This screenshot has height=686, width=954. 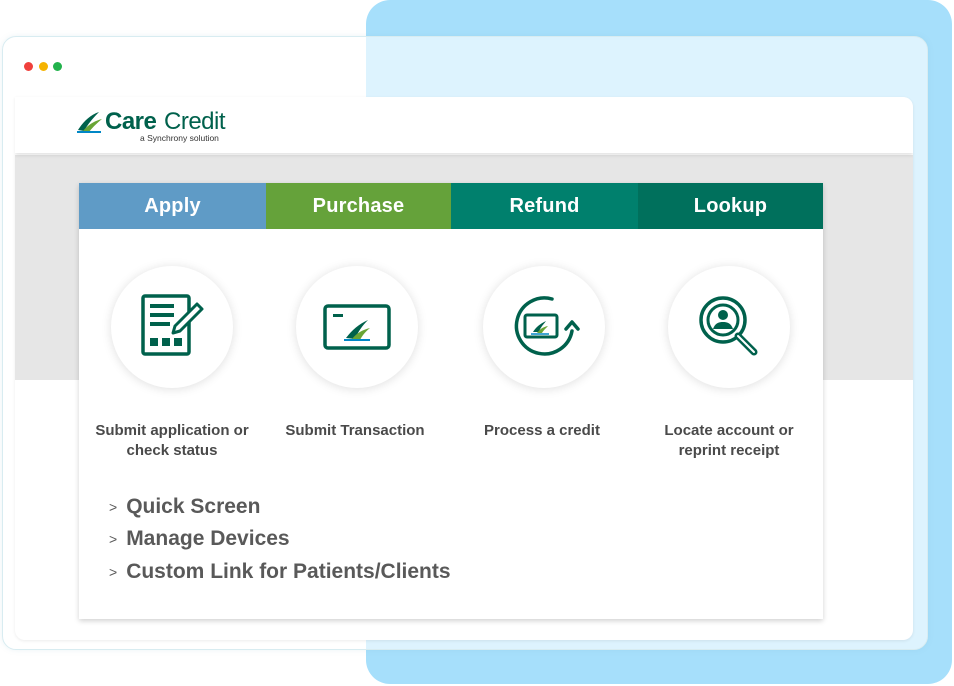 I want to click on purchase-action-circle, so click(x=357, y=327).